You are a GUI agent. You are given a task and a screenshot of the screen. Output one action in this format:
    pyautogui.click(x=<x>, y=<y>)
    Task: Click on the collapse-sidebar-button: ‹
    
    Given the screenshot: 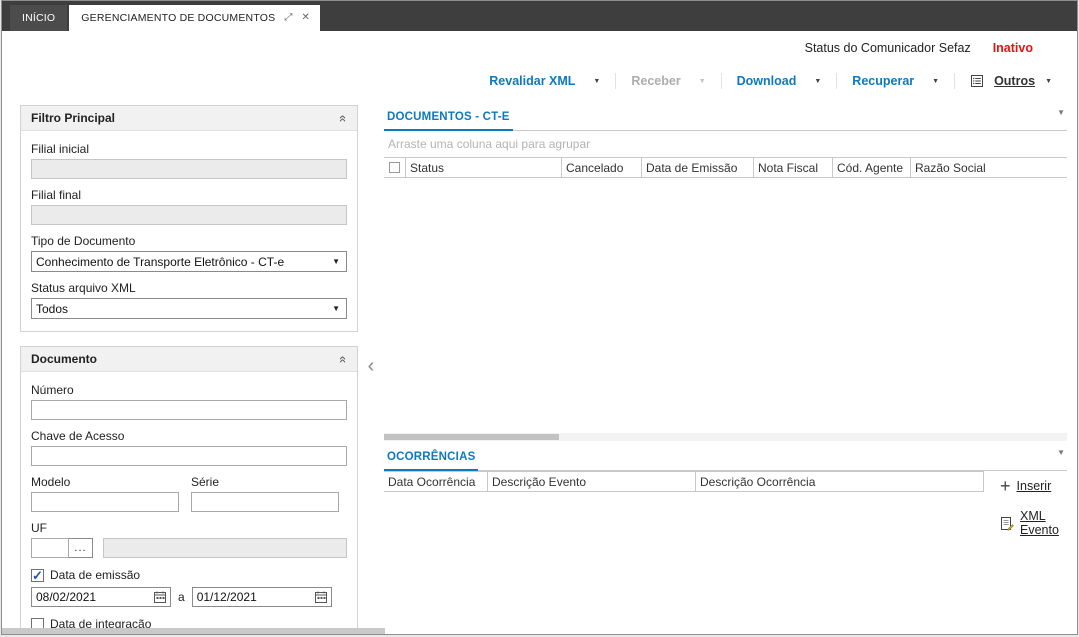 What is the action you would take?
    pyautogui.click(x=371, y=366)
    